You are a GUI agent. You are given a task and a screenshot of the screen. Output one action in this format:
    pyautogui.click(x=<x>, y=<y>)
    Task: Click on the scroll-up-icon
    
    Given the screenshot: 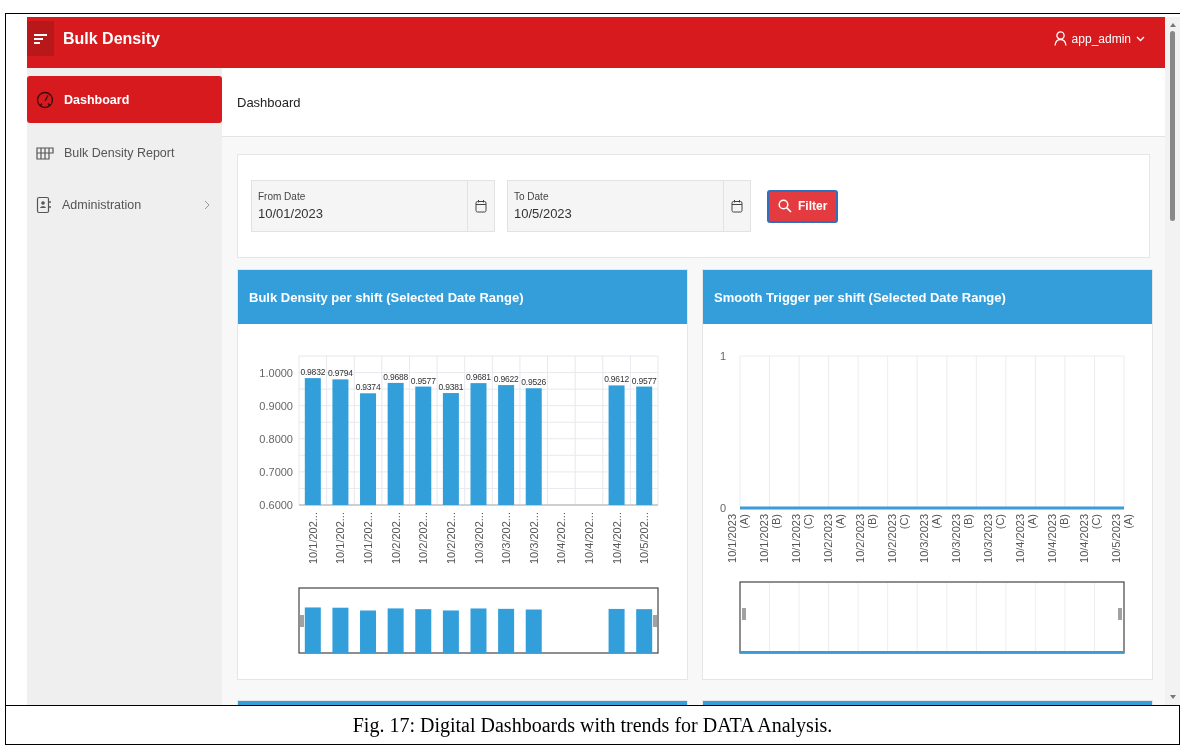 What is the action you would take?
    pyautogui.click(x=1172, y=25)
    